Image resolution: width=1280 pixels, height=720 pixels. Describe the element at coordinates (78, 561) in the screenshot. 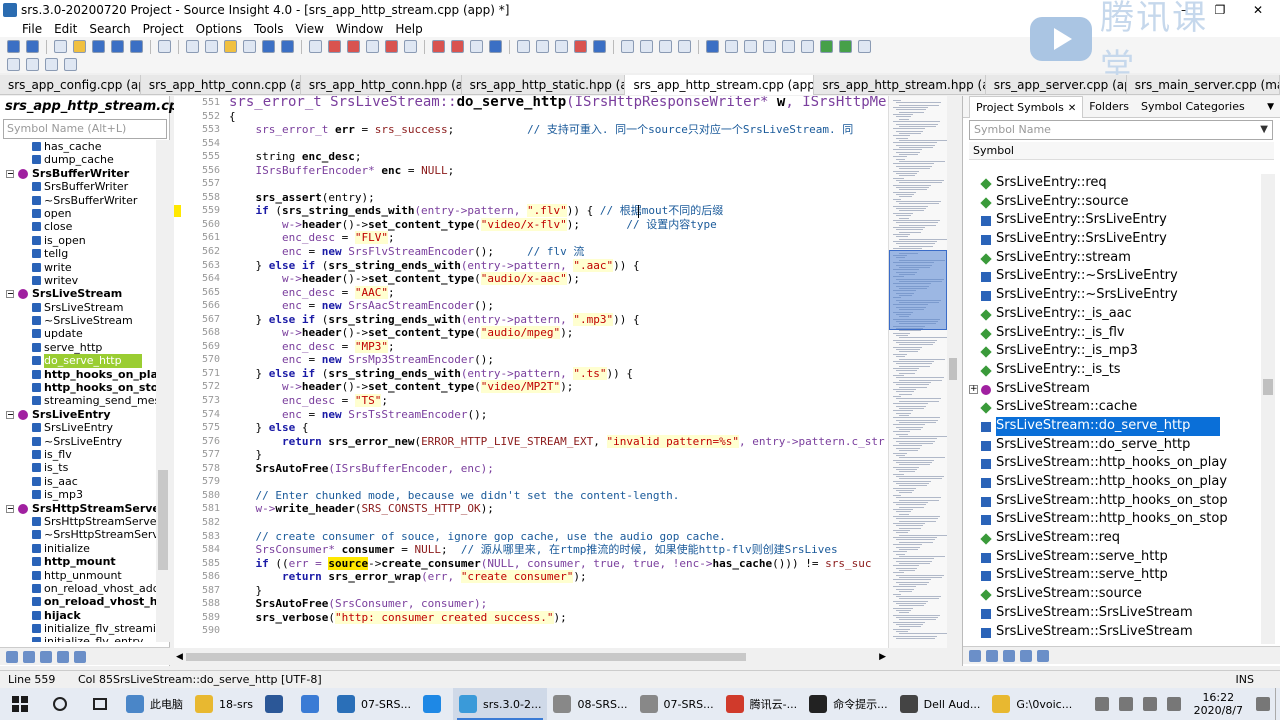

I see `tree-item: http_mount` at that location.